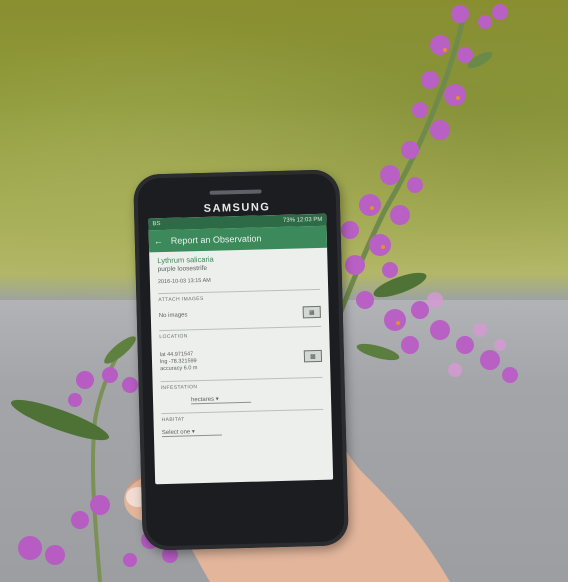 This screenshot has width=568, height=582. What do you see at coordinates (313, 356) in the screenshot?
I see `satellite-map-icon: ▩` at bounding box center [313, 356].